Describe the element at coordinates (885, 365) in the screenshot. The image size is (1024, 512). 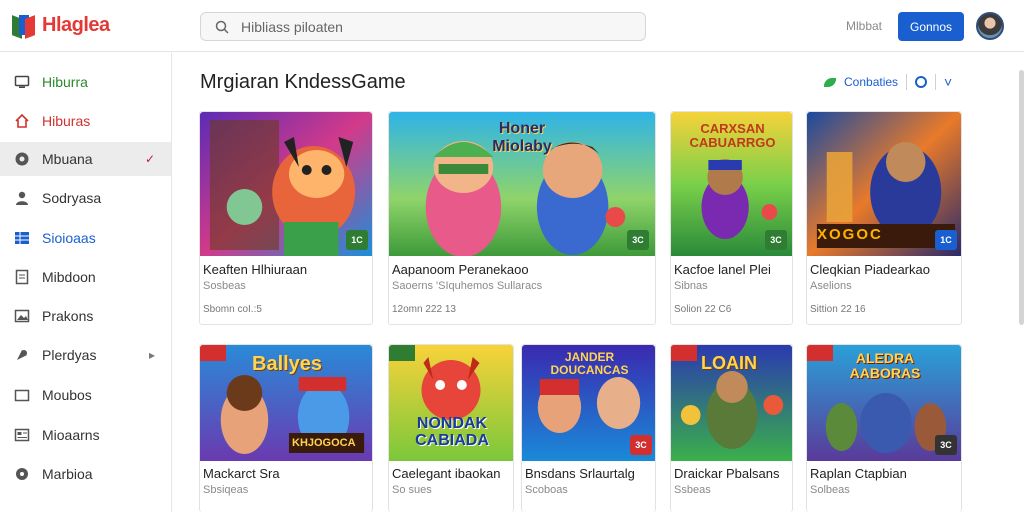
I see `thumbnail-caption: ALEDRA AABORAS` at that location.